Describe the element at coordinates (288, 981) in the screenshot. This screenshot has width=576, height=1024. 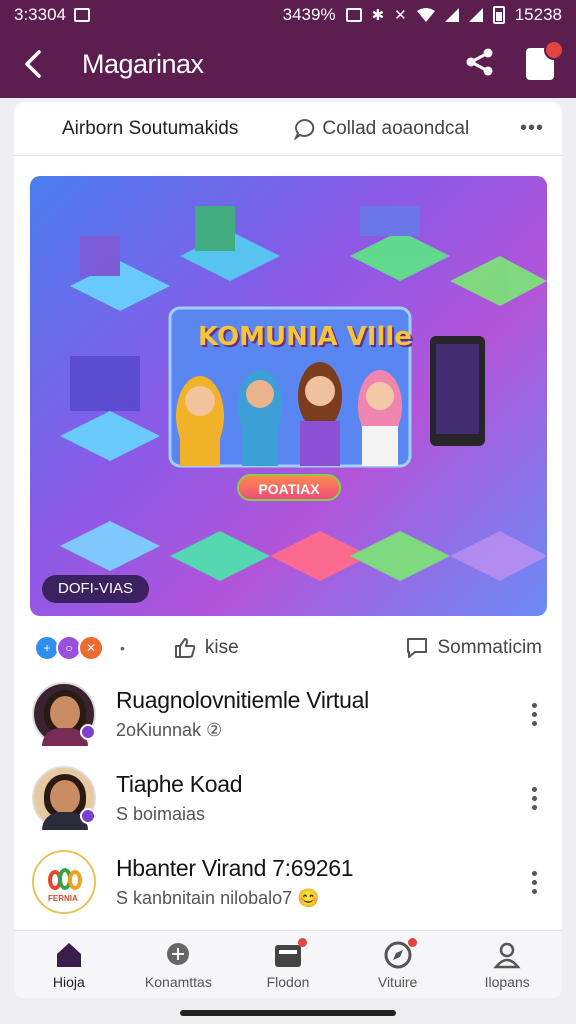
I see `nav-label: Flodon` at that location.